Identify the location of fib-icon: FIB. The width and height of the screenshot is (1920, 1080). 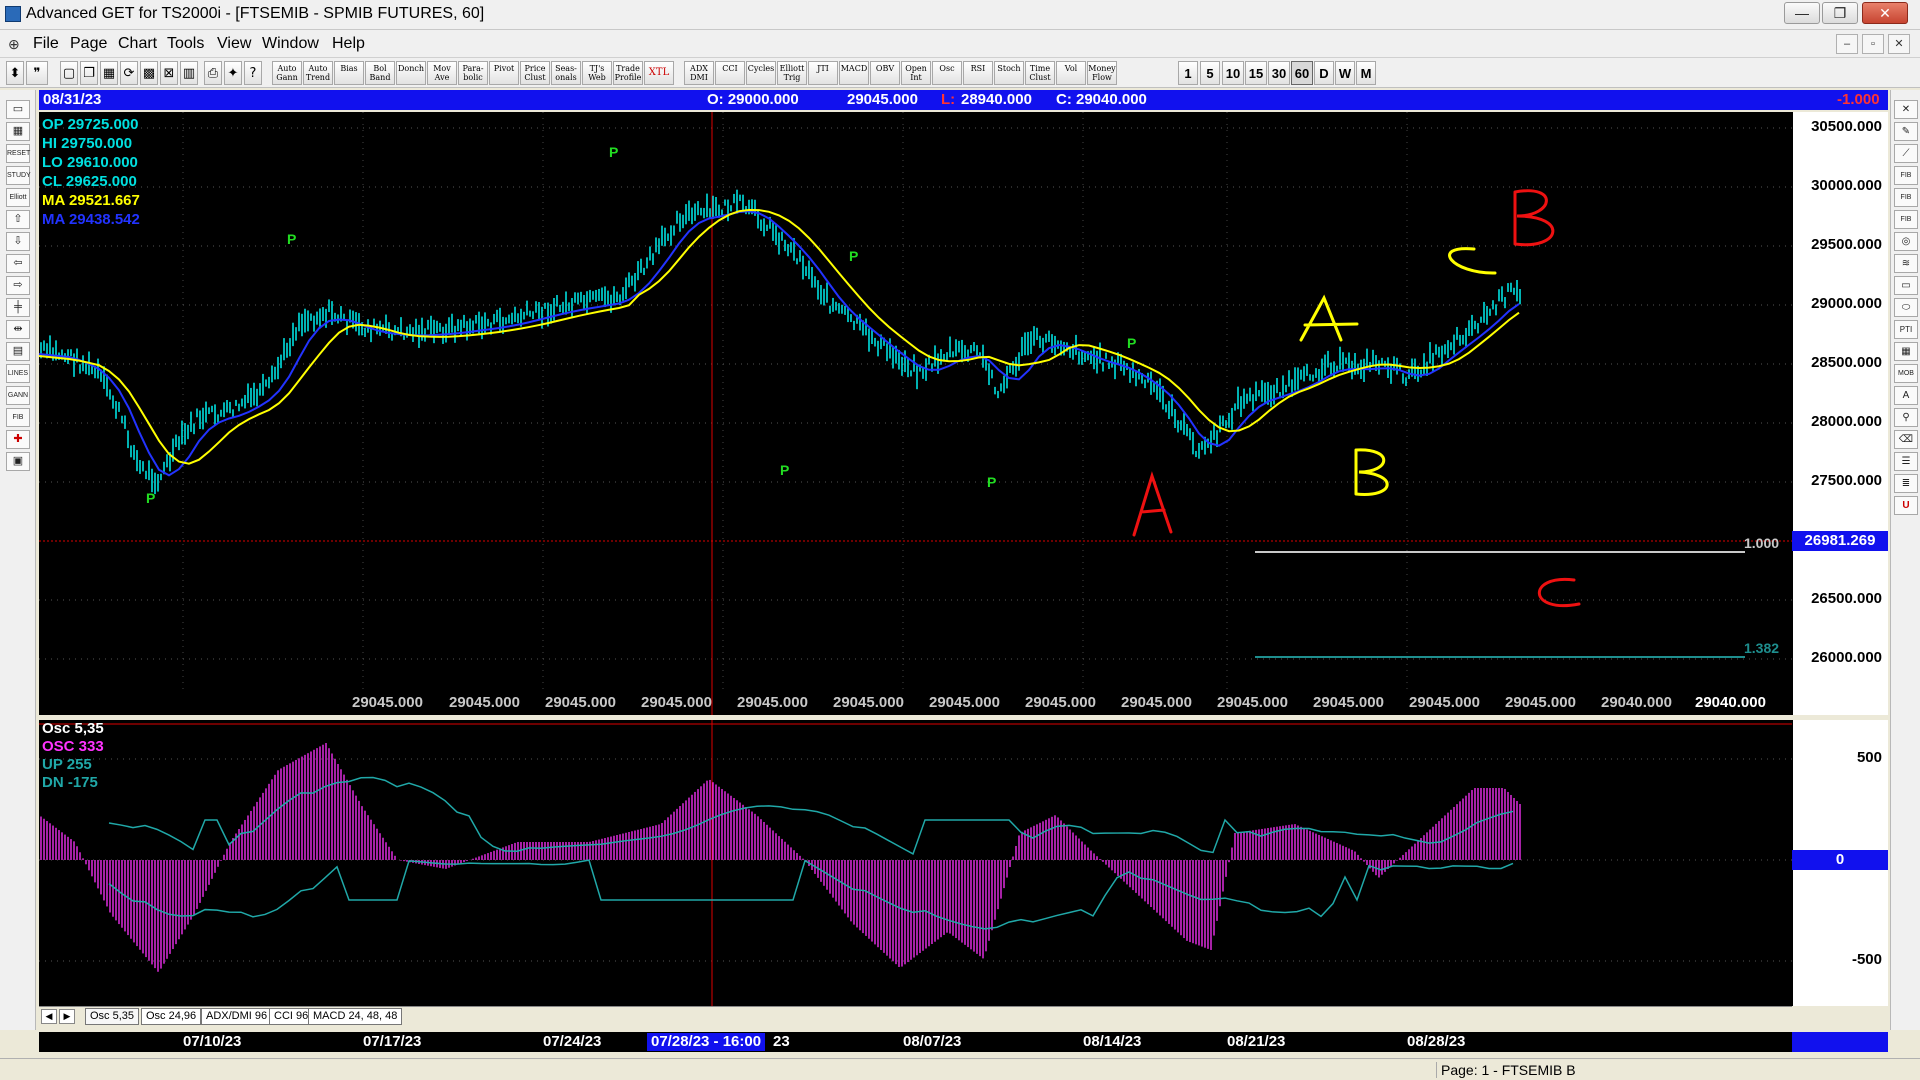
(18, 417).